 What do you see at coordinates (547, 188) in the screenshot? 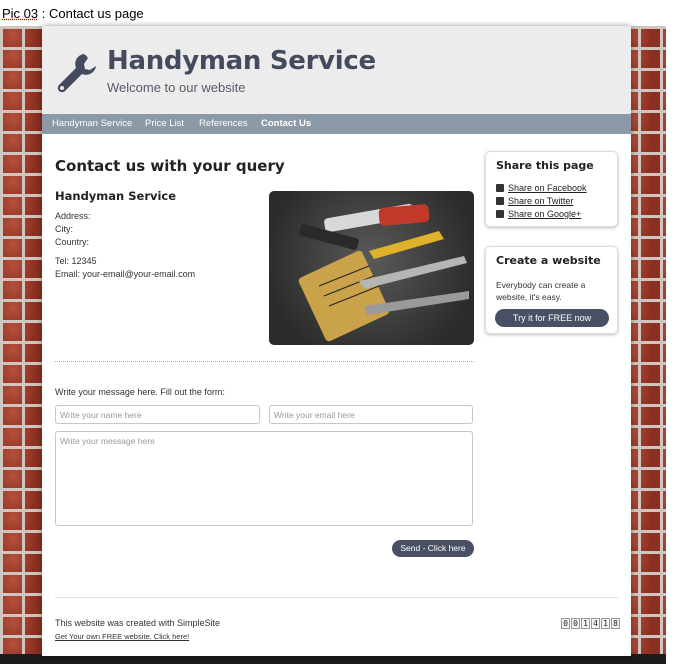
I see `share-facebook-label: Share on Facebook` at bounding box center [547, 188].